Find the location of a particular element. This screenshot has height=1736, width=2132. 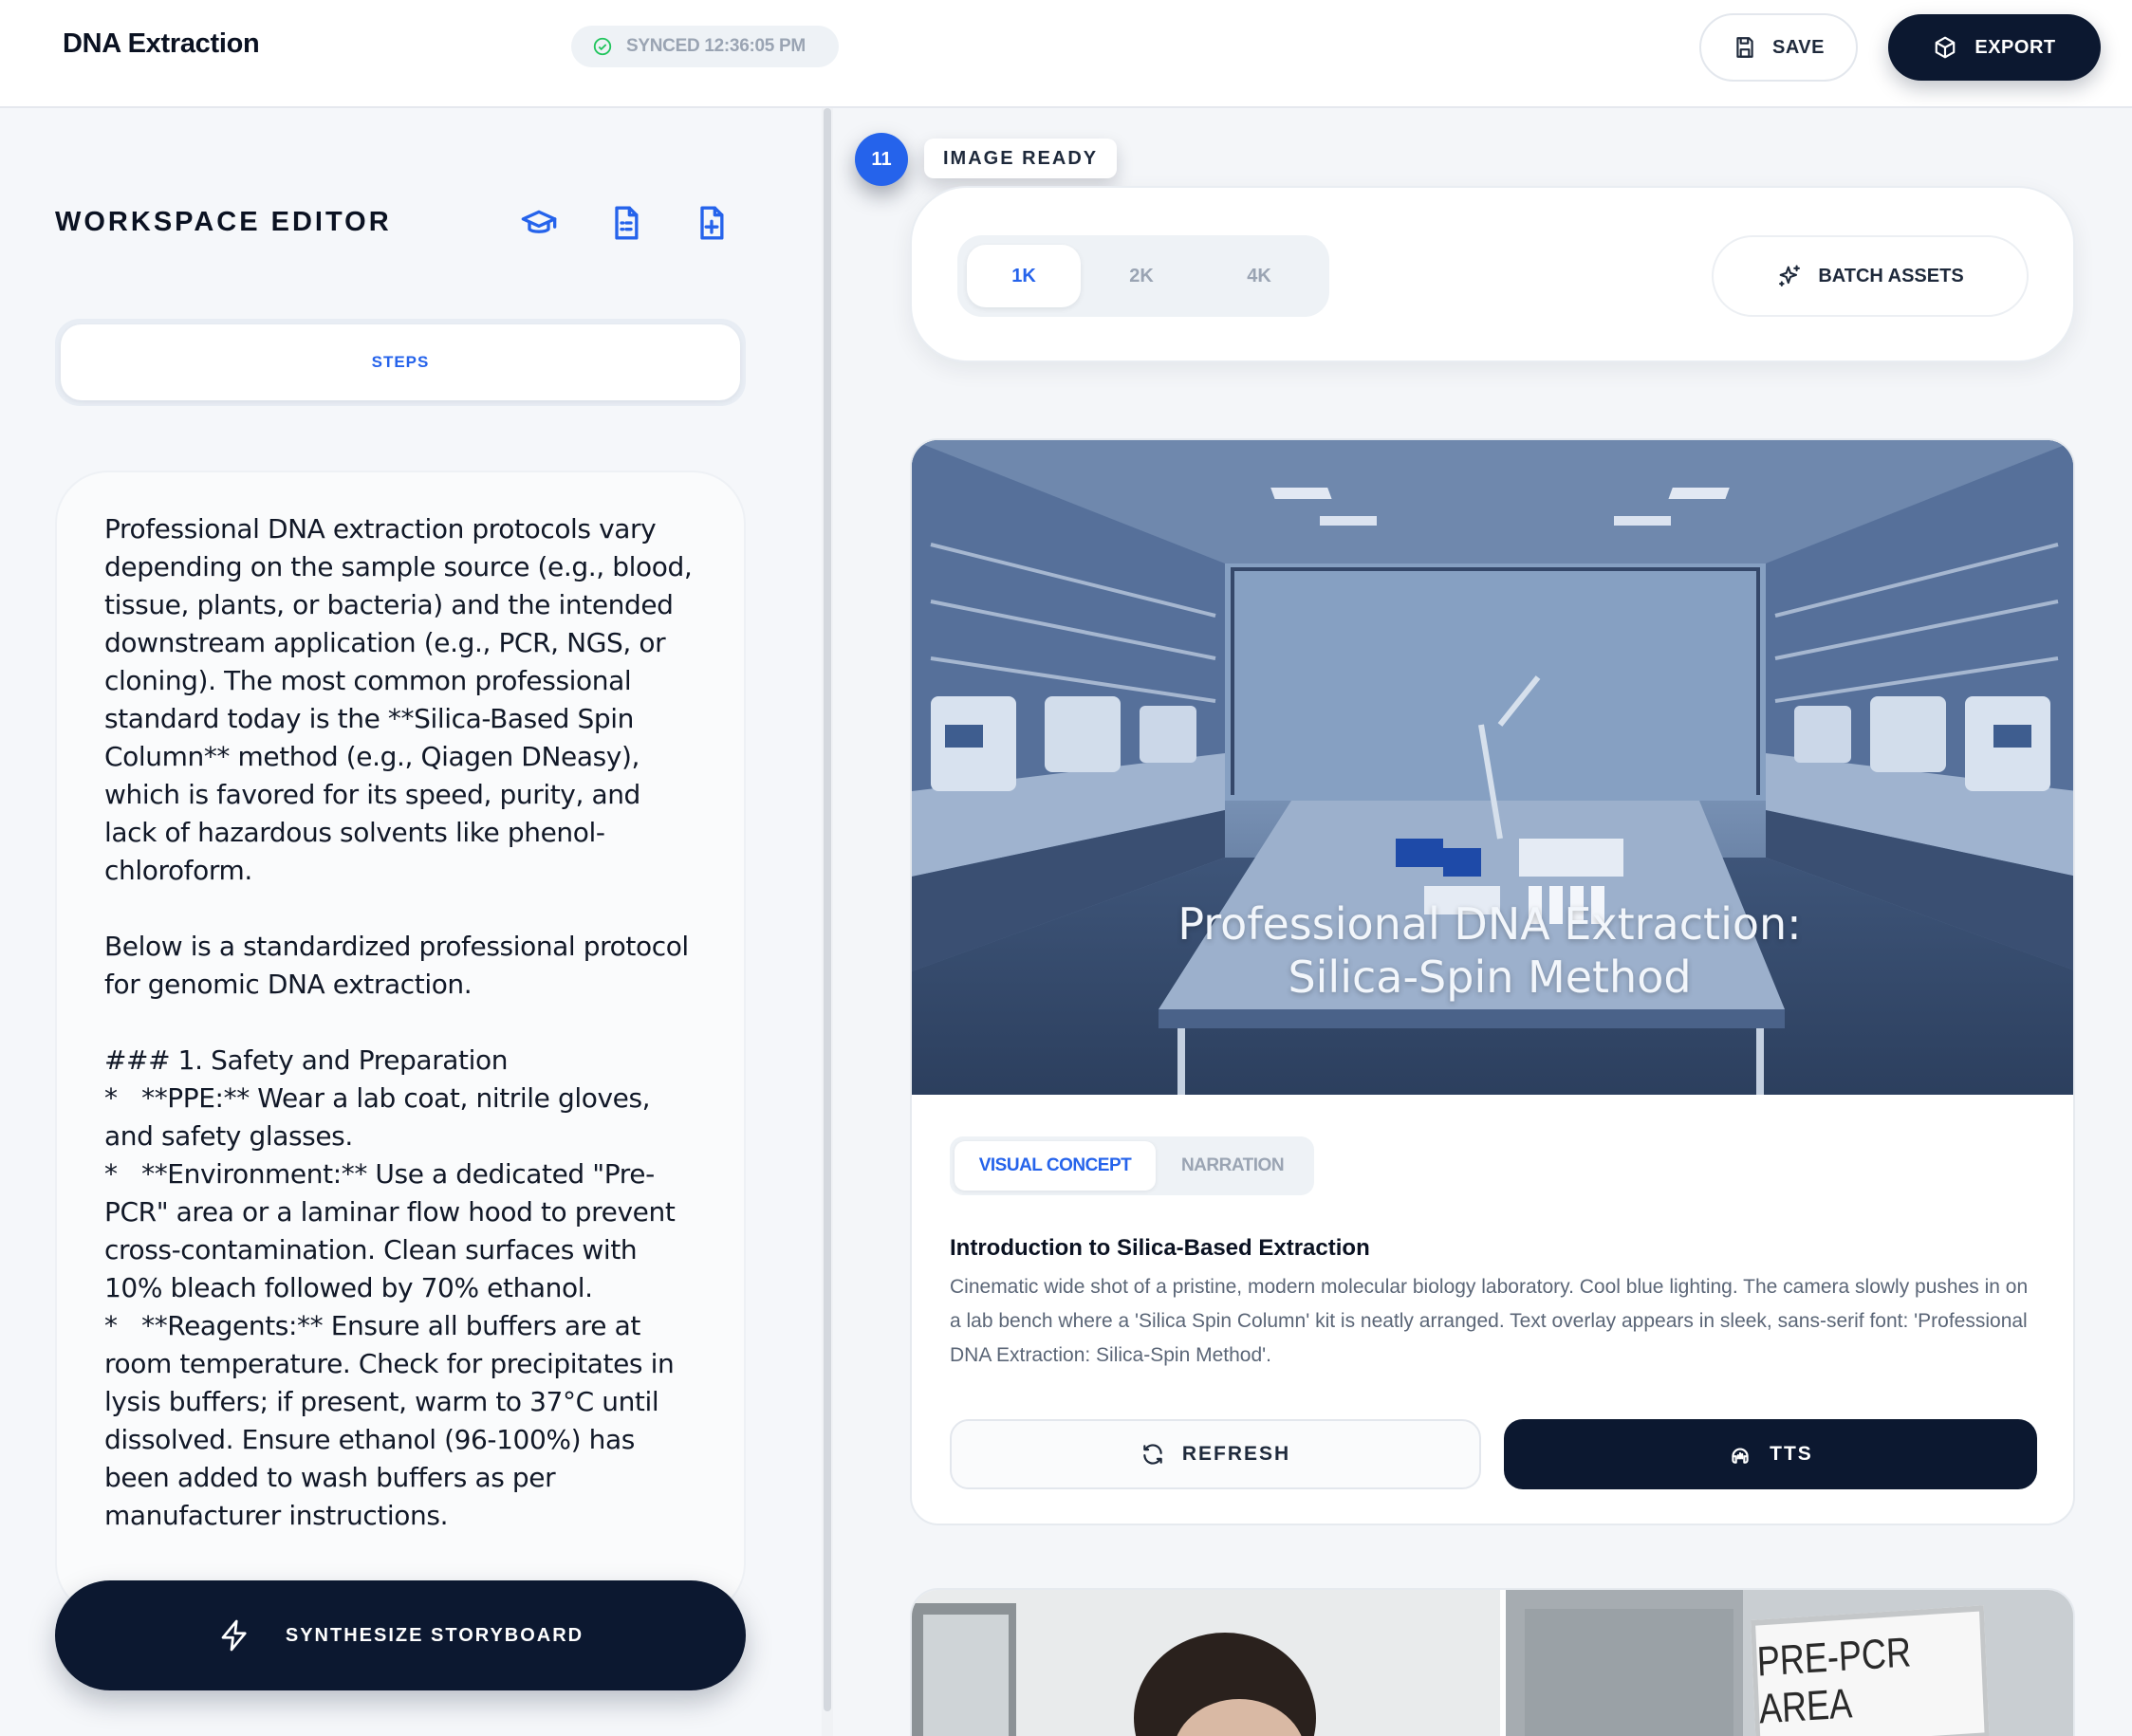

batch-assets-button: BATCH ASSETS is located at coordinates (1870, 276).